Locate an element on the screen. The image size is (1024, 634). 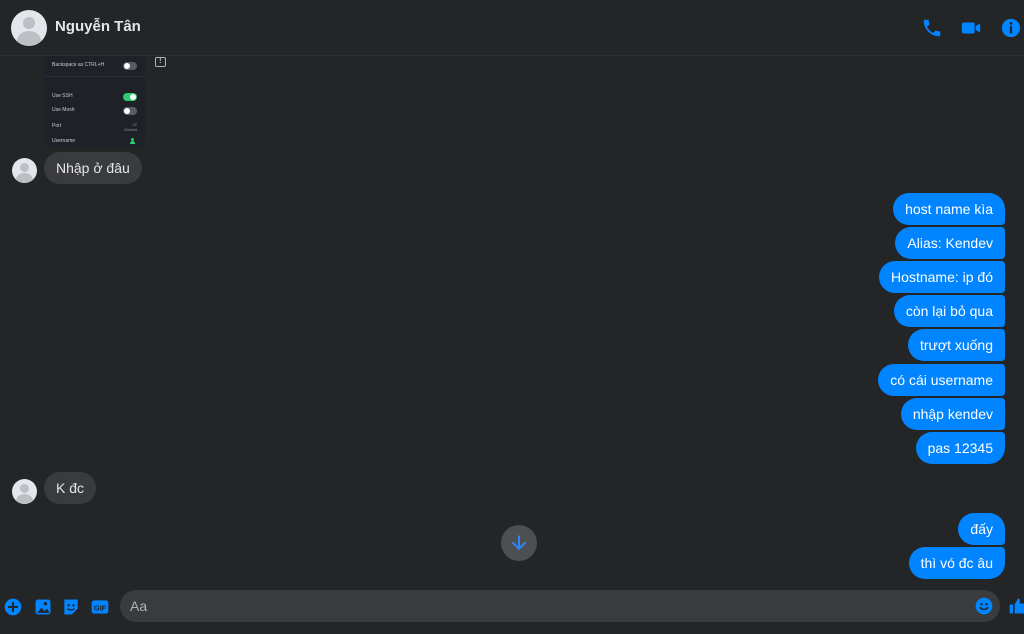
contact-avatar is located at coordinates (29, 28).